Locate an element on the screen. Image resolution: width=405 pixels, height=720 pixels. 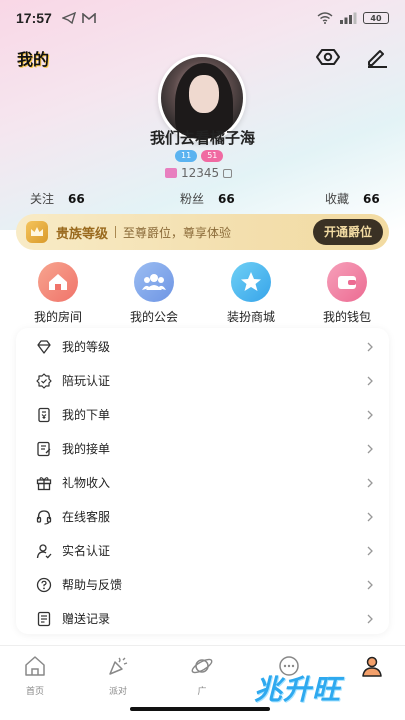
vip-description: 至尊爵位，尊享体验 is located at coordinates (177, 232).